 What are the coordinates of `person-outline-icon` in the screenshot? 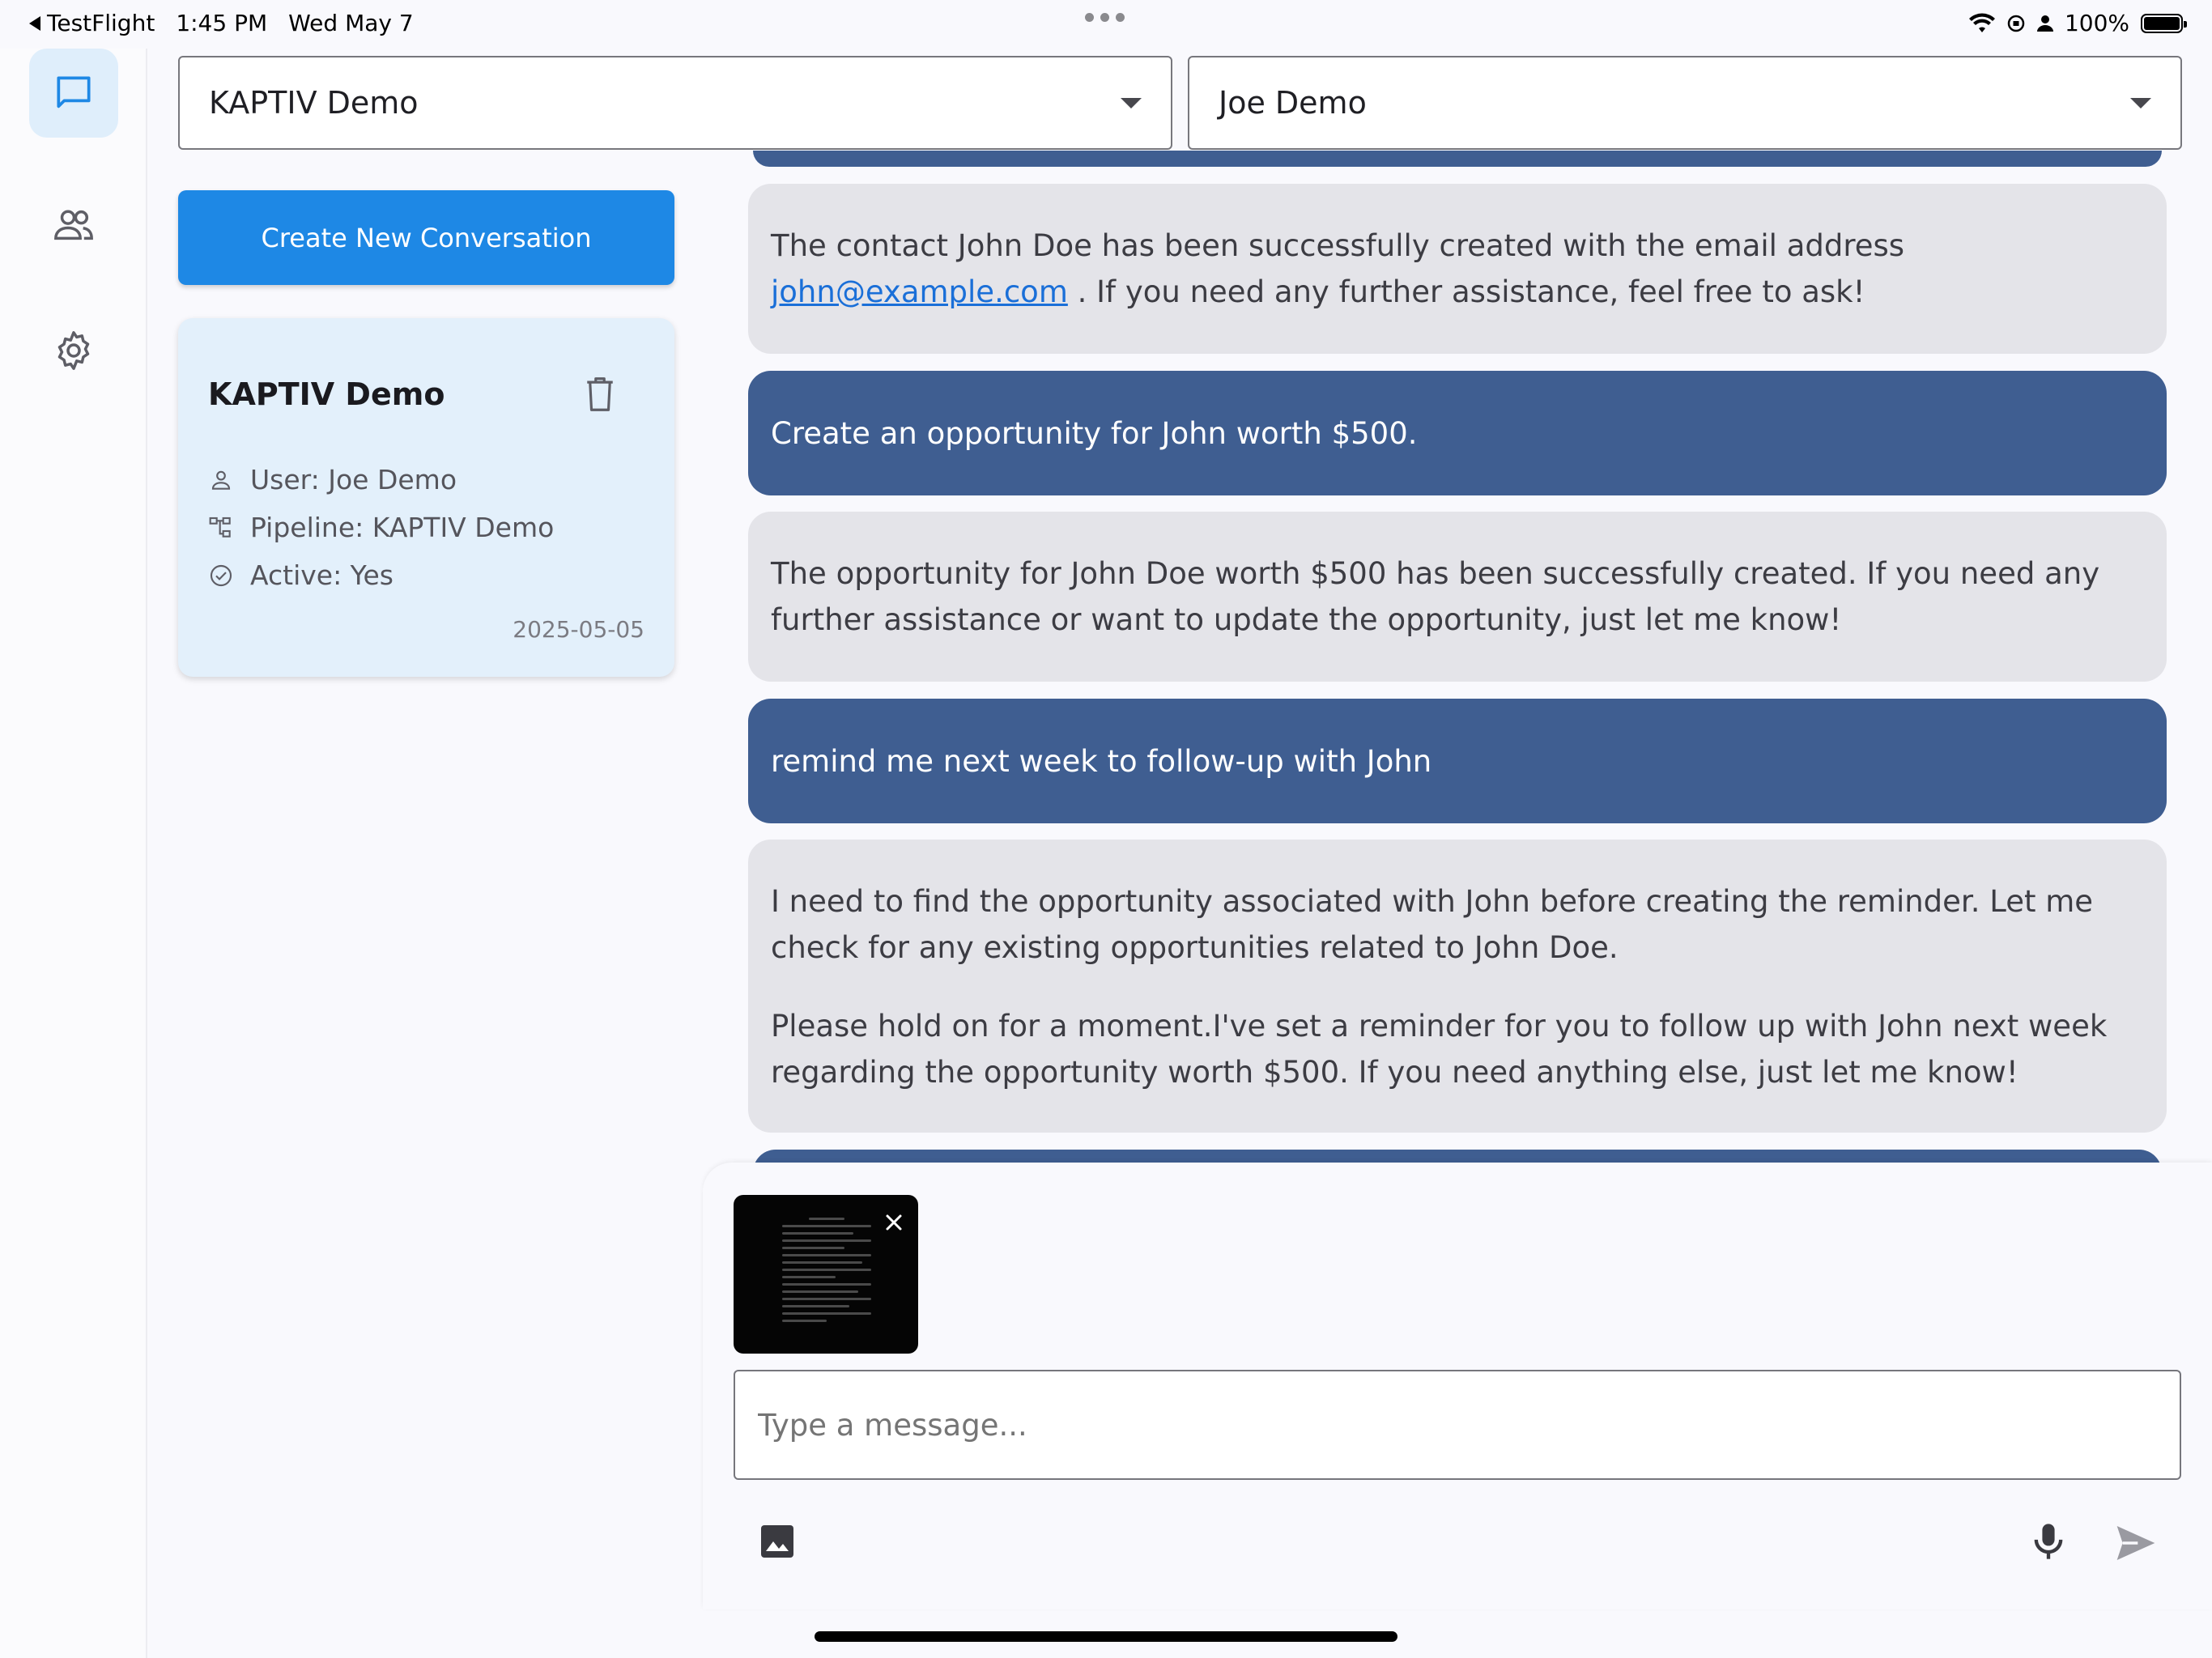 It's located at (221, 480).